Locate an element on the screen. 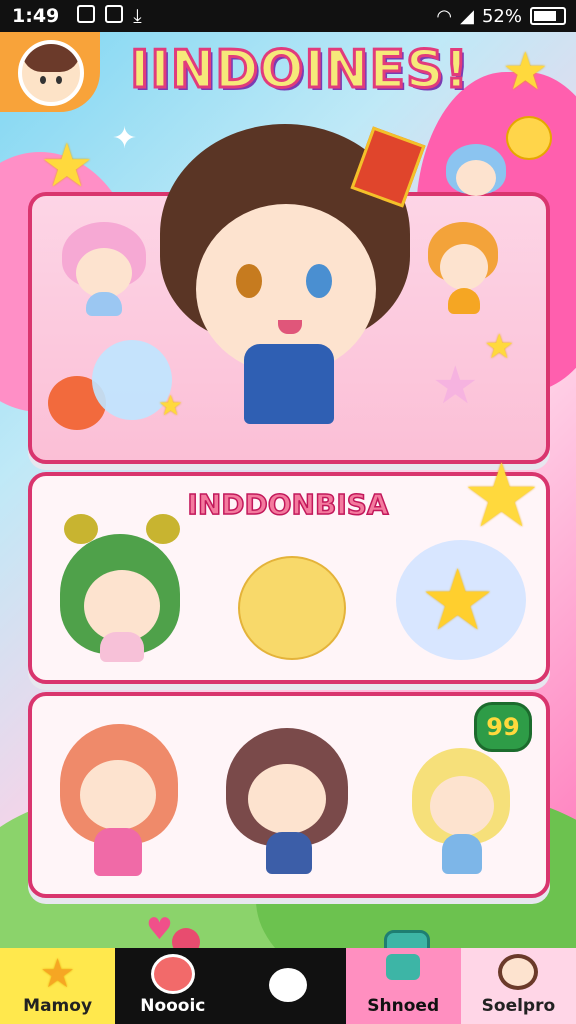 The image size is (576, 1024). heart-icon: ♥ is located at coordinates (159, 929).